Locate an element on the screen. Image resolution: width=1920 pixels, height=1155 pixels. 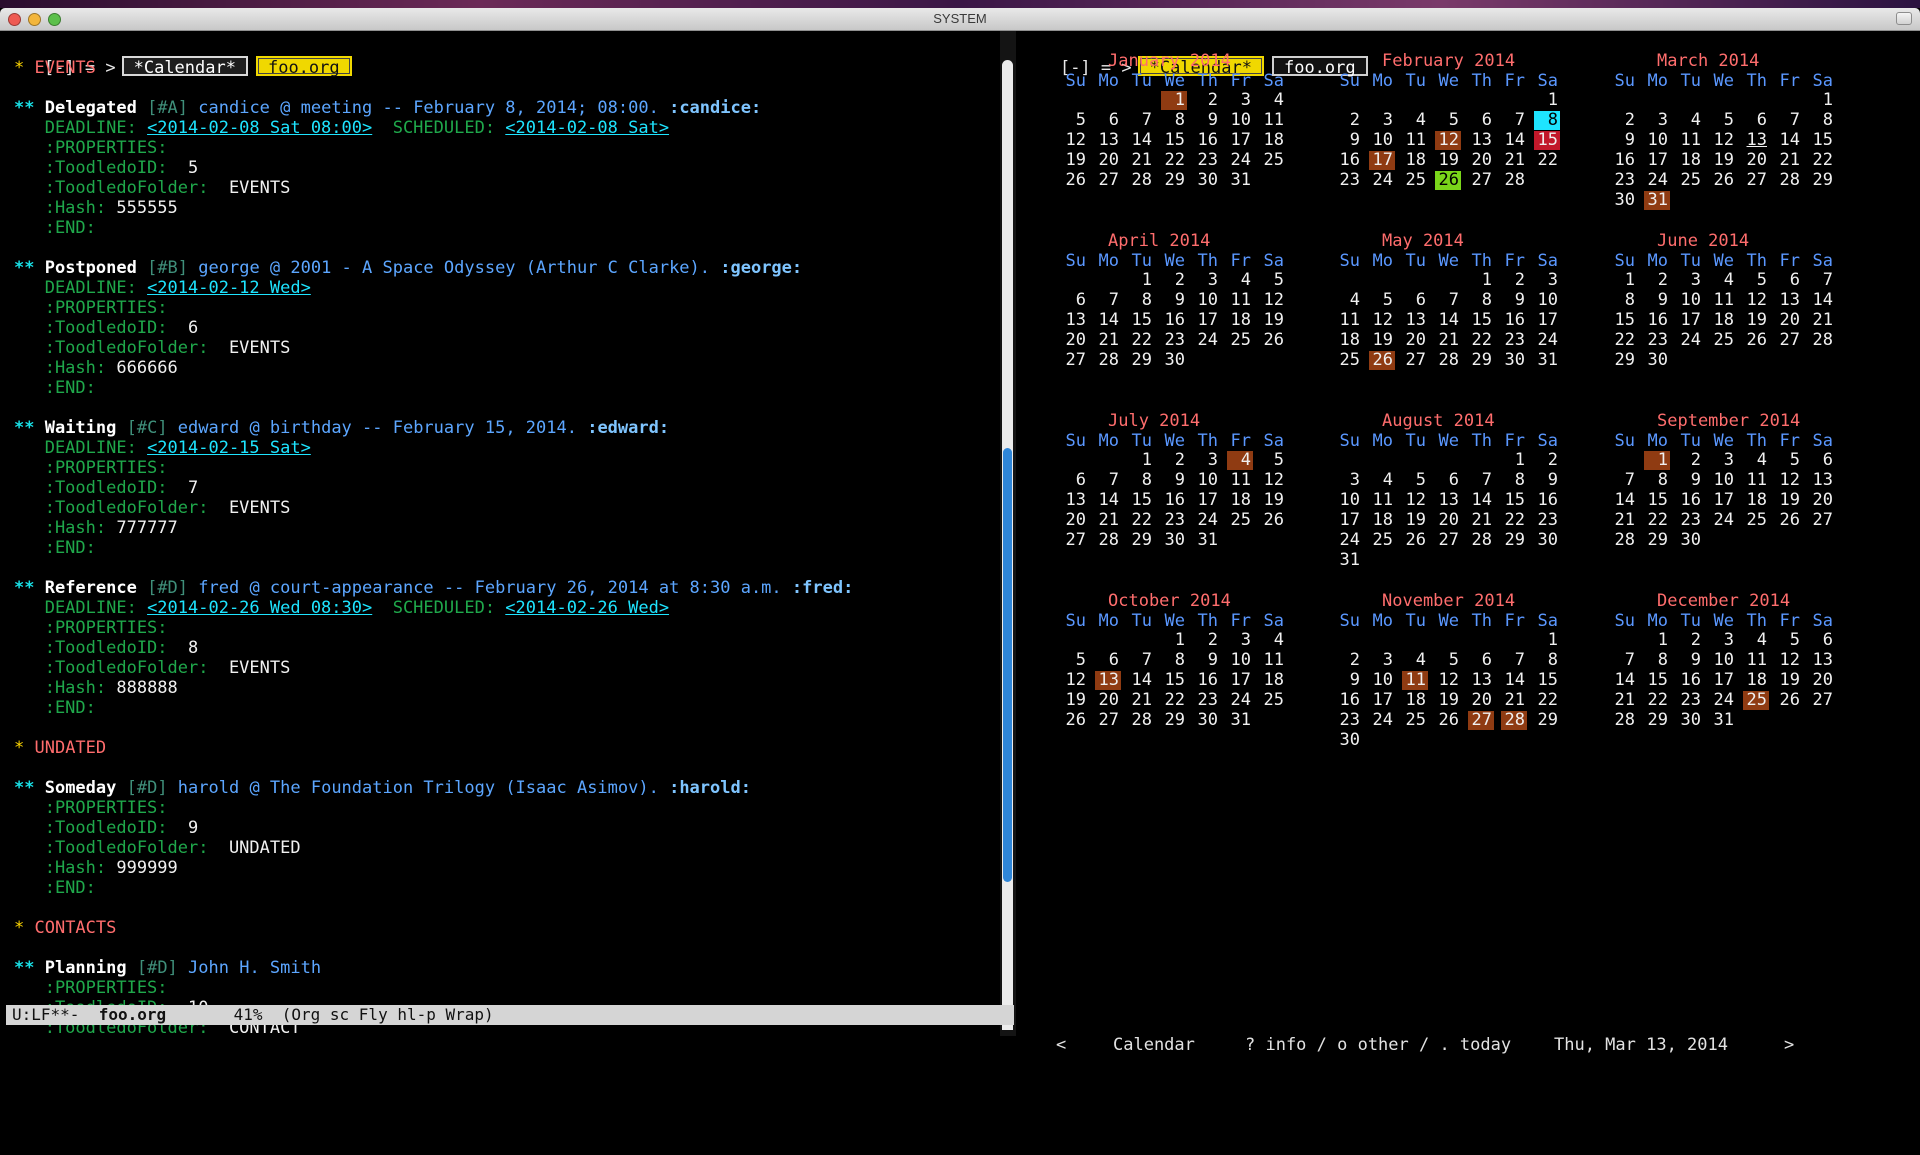
mode-line-buffer-name: foo.org is located at coordinates (132, 1014).